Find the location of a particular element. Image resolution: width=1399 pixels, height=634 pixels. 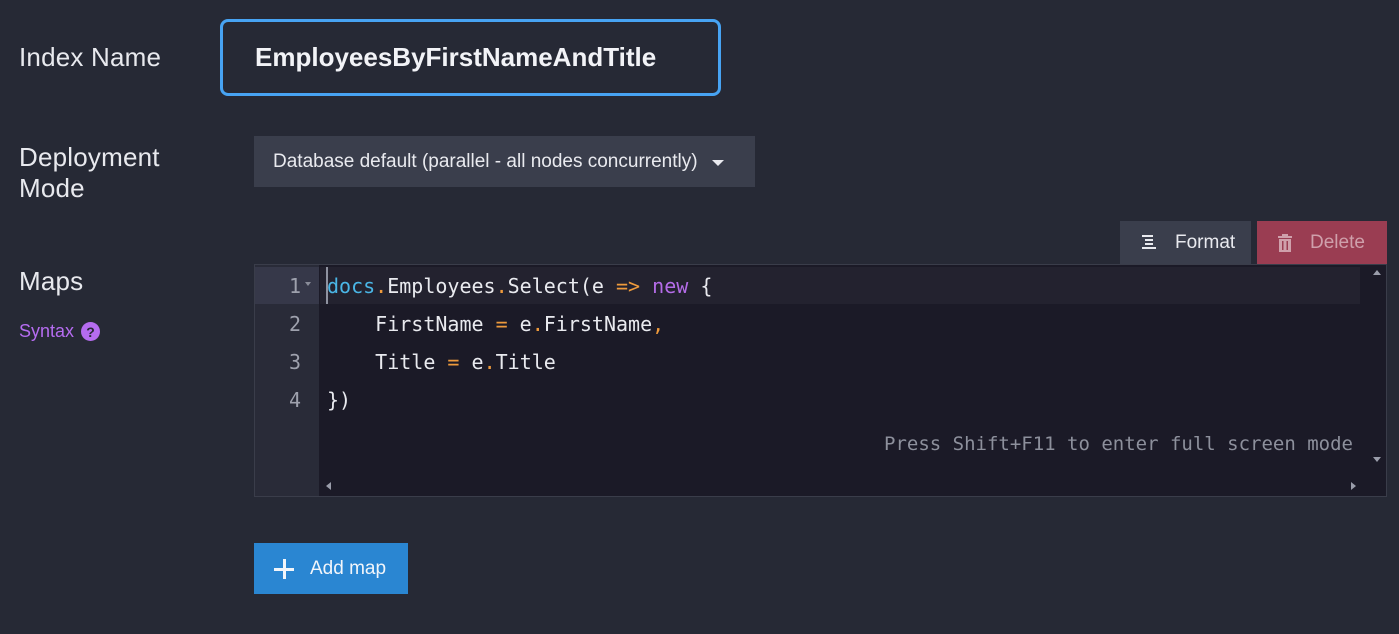

format-button: Format is located at coordinates (1185, 242).